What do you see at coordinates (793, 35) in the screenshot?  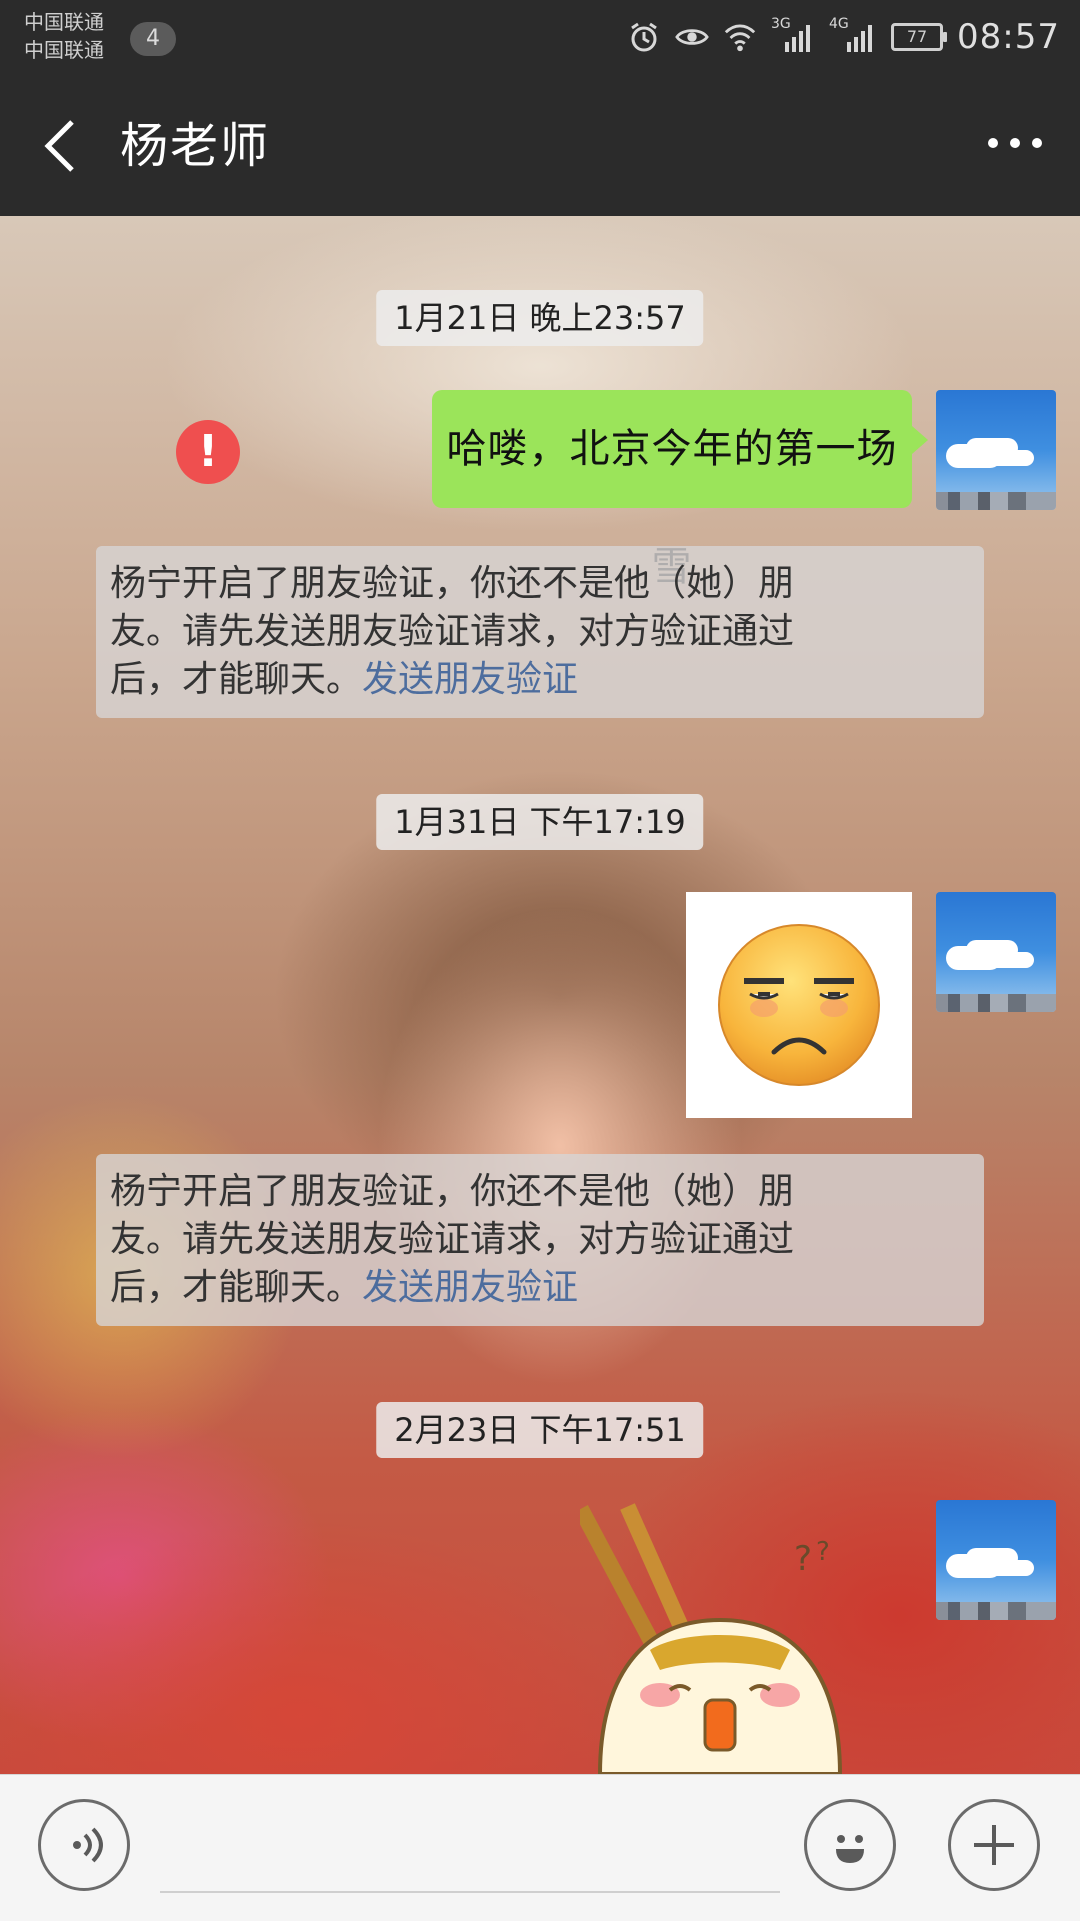 I see `signal-3g-icon: 3G` at bounding box center [793, 35].